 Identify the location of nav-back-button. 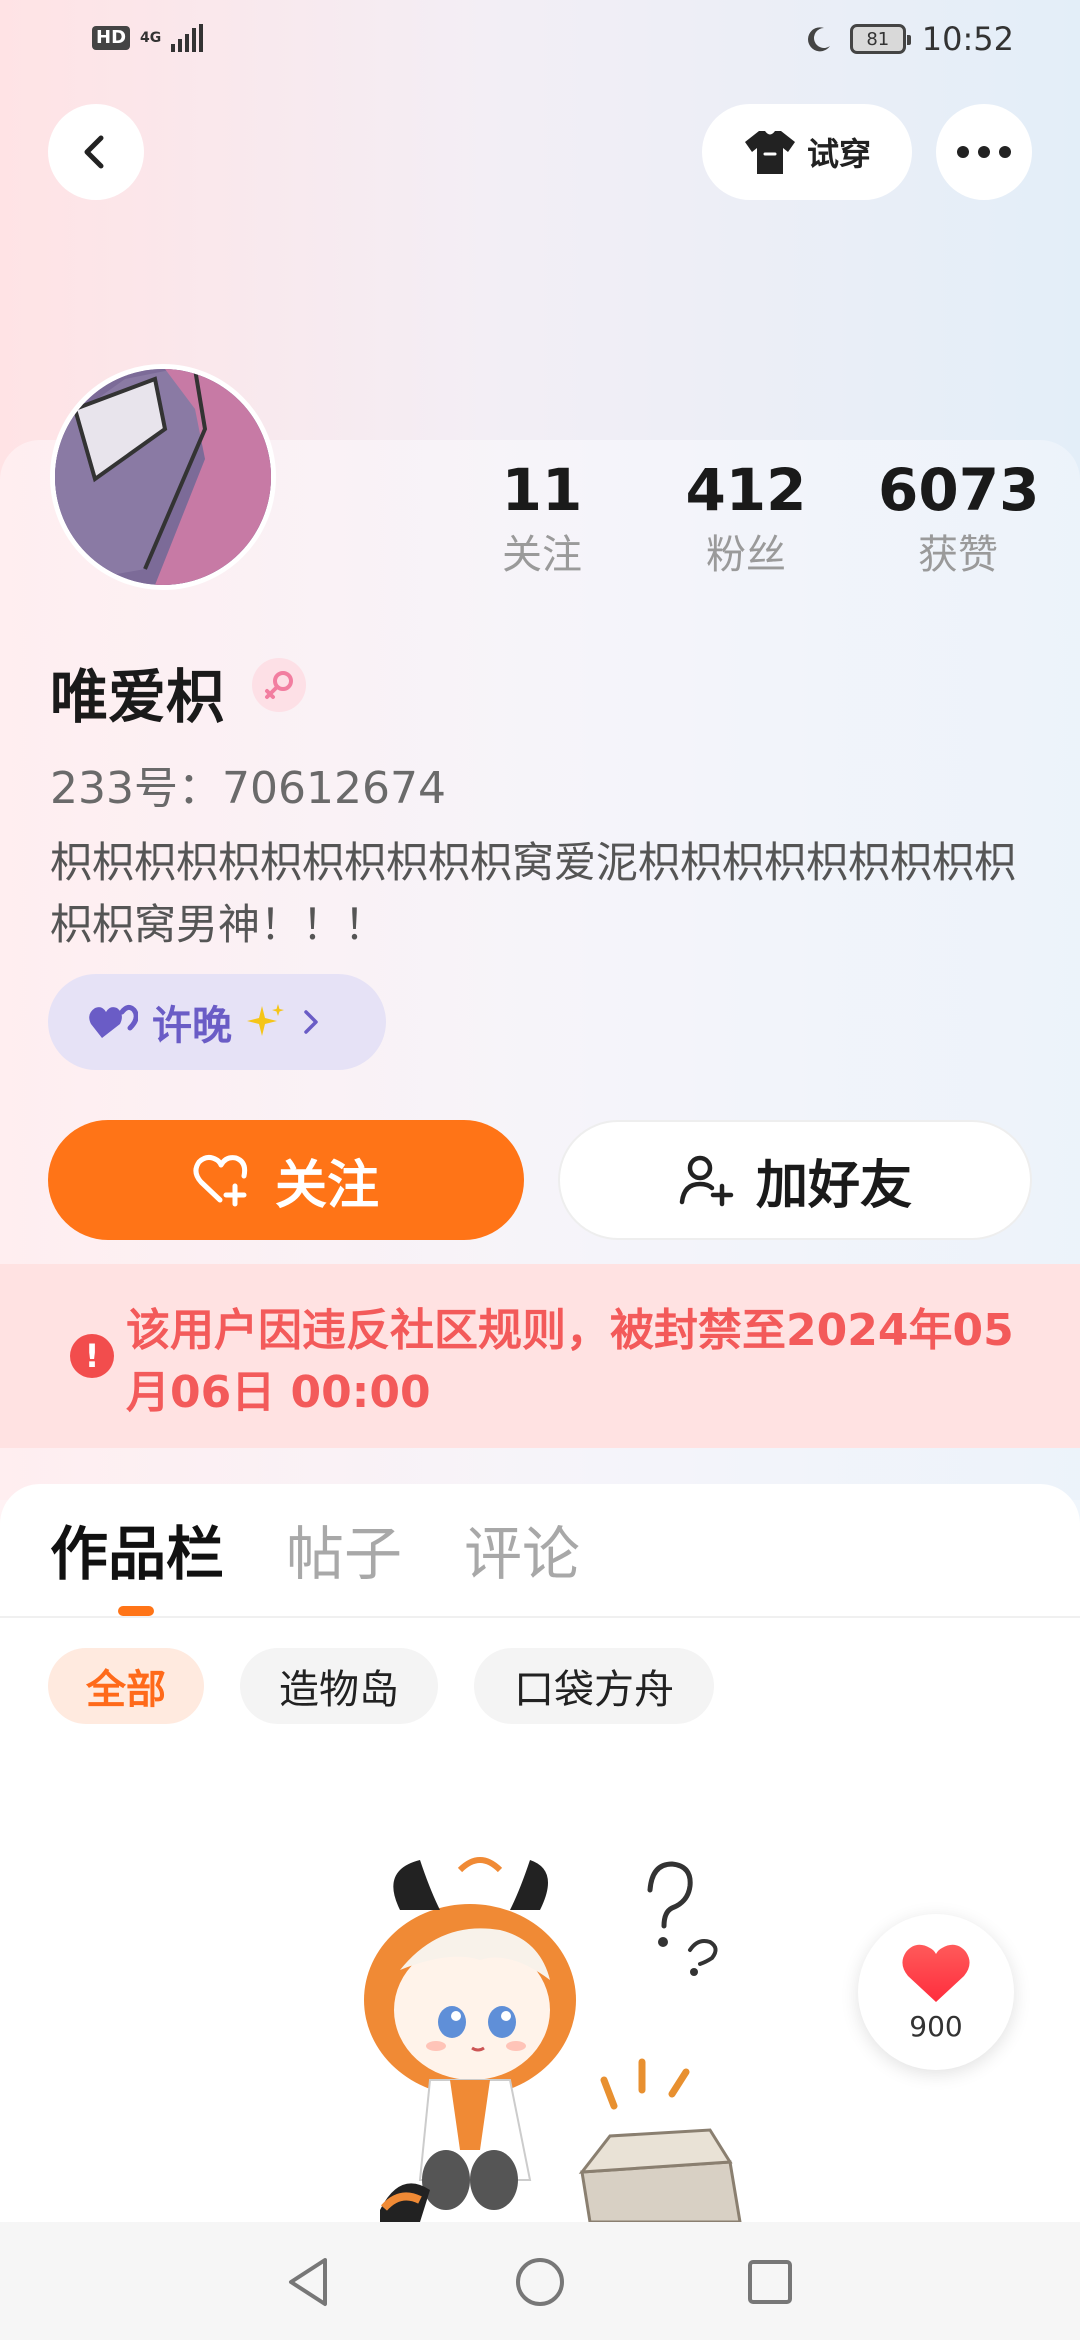
(308, 2282).